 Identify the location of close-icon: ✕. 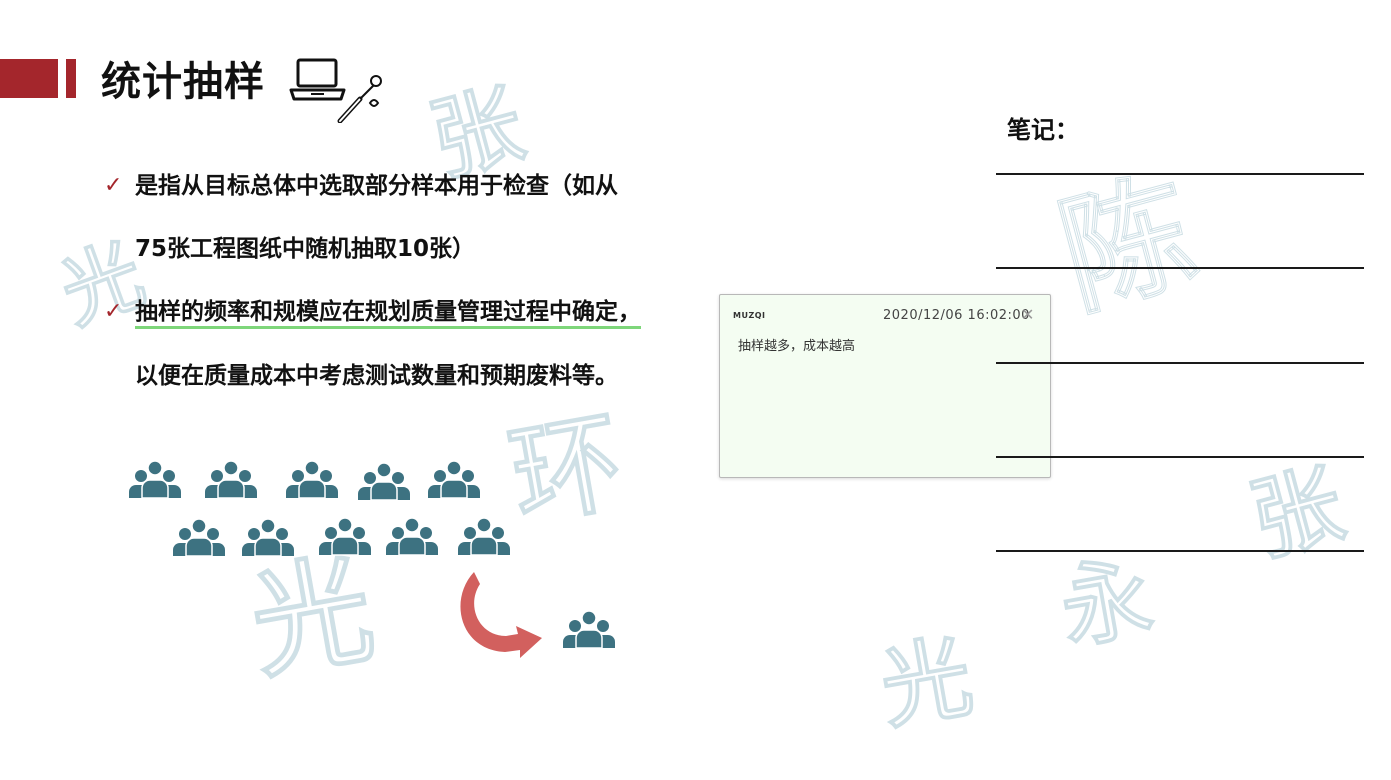
(1027, 314).